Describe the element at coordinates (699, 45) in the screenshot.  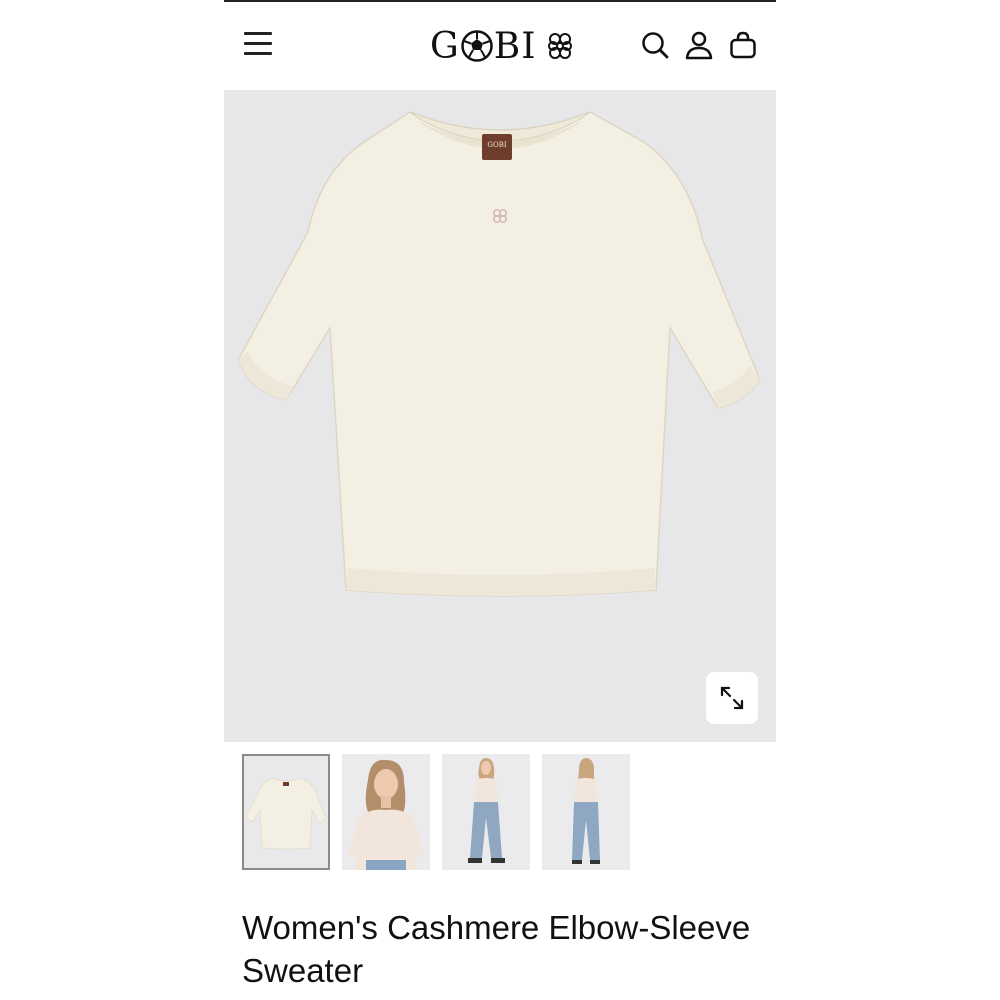
I see `account-icon` at that location.